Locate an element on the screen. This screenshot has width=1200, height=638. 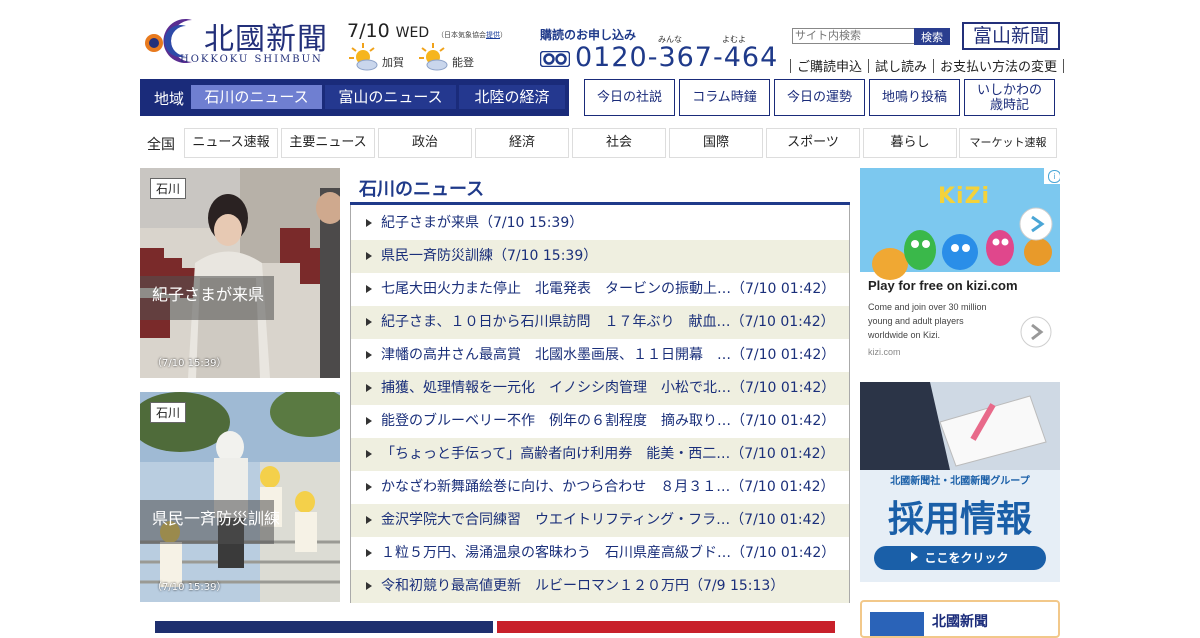
trial-read-link: 試し読み is located at coordinates (901, 67).